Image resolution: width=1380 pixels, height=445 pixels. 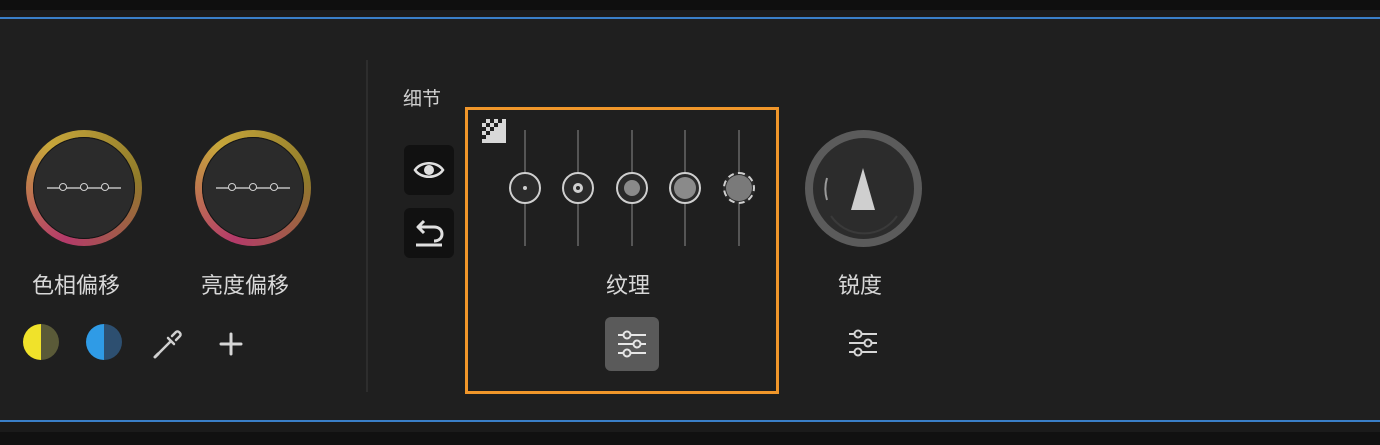 What do you see at coordinates (422, 99) in the screenshot?
I see `detail-title: 细节` at bounding box center [422, 99].